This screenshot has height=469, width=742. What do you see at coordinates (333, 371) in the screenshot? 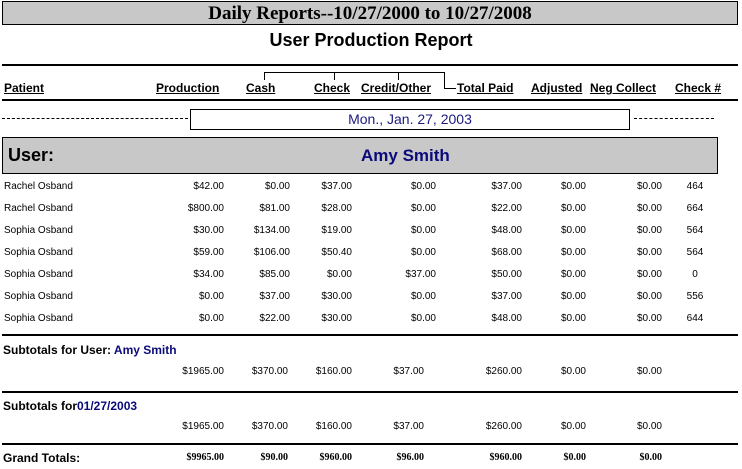
I see `total-check: $160.00` at bounding box center [333, 371].